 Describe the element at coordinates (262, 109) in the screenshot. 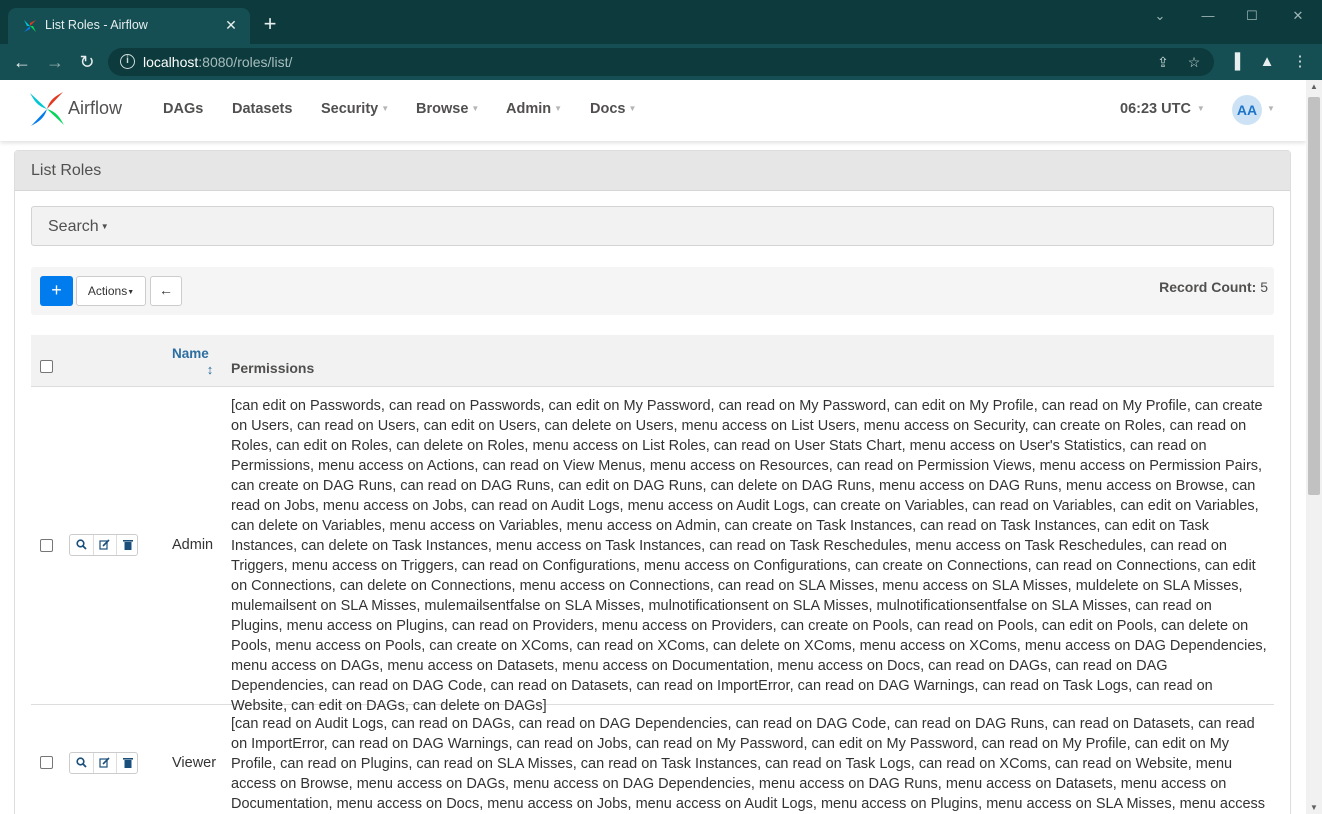

I see `nav-datasets: Datasets` at that location.